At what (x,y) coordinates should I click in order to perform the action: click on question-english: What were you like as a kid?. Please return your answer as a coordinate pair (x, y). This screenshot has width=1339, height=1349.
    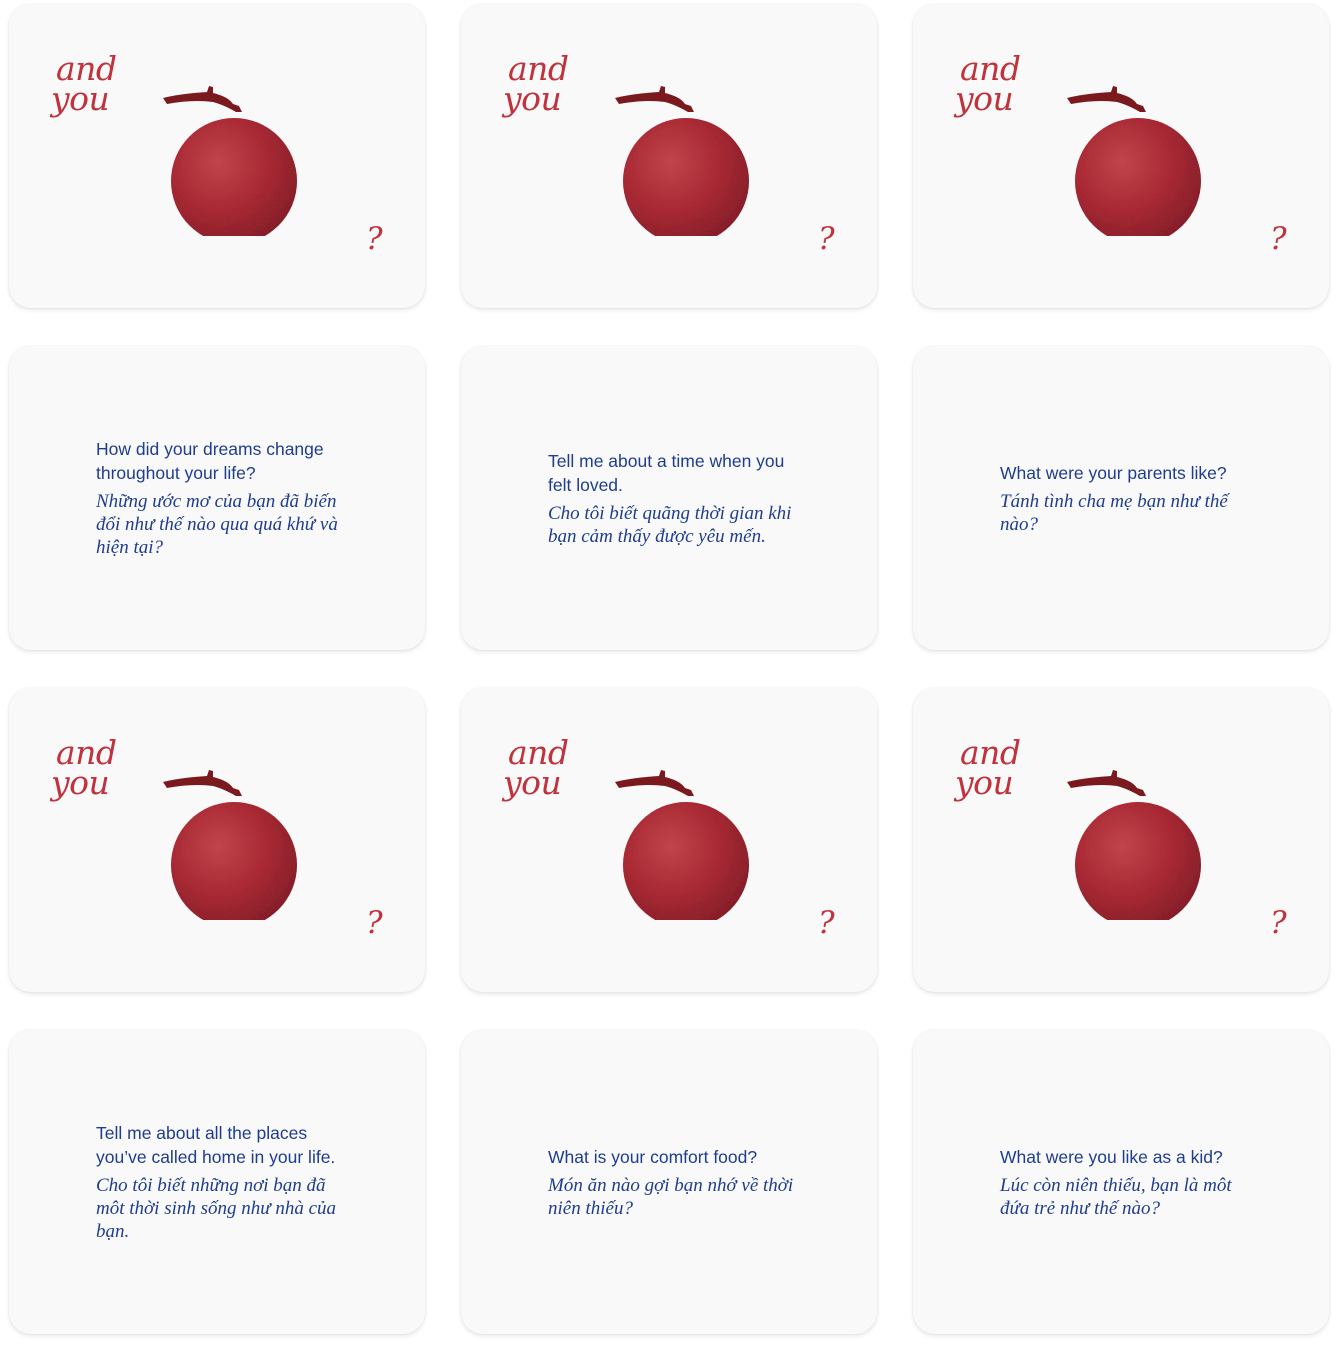
    Looking at the image, I should click on (1111, 1156).